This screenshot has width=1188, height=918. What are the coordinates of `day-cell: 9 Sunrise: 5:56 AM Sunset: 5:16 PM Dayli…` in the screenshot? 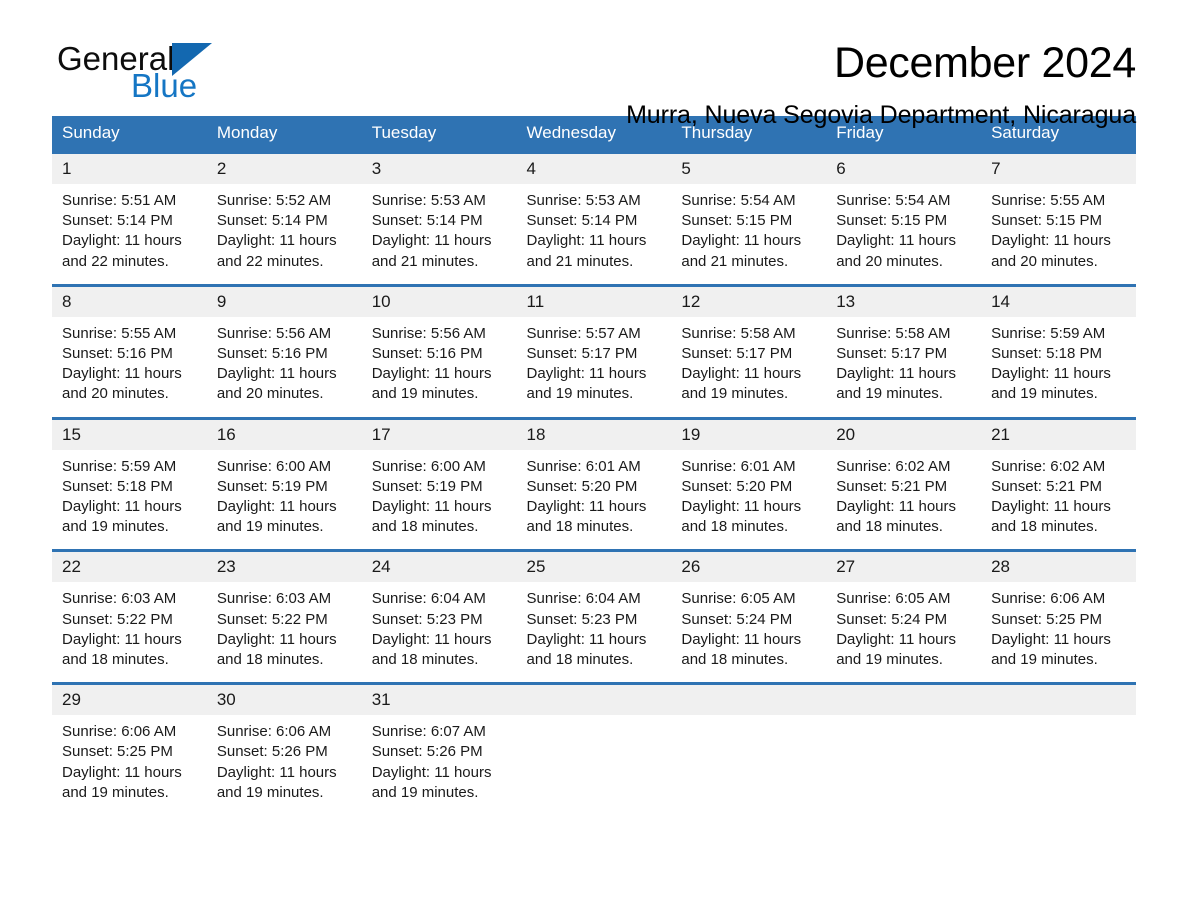 It's located at (284, 351).